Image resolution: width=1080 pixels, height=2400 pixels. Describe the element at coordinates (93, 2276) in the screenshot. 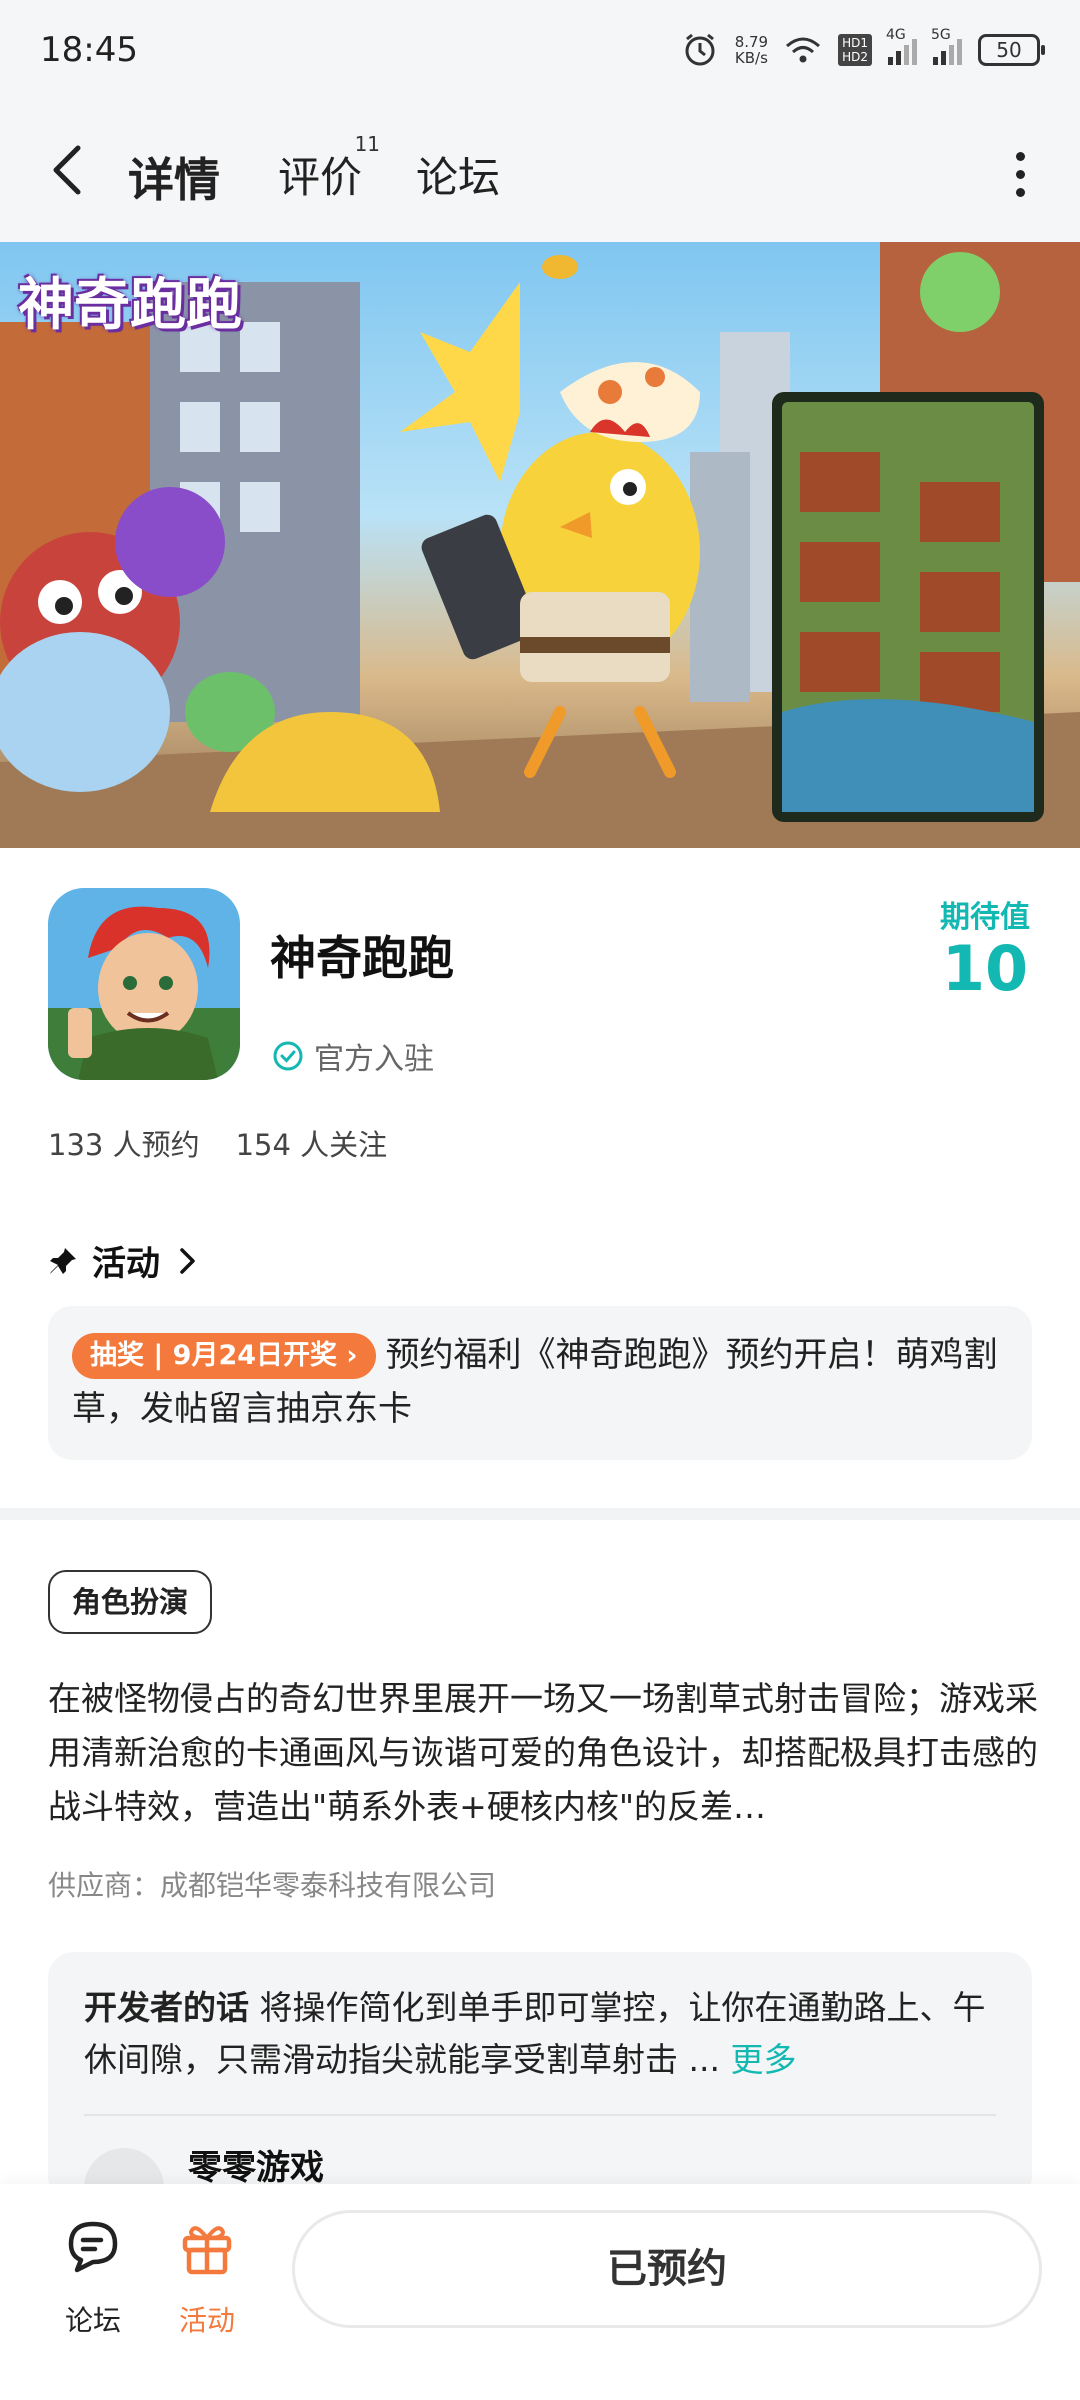

I see `bottom-forum-button: 论坛` at that location.